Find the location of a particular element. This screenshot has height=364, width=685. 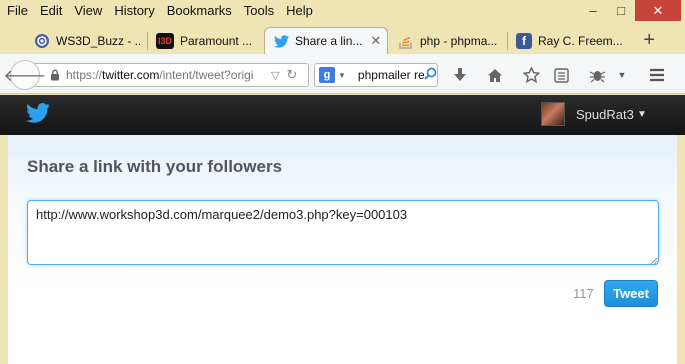

close-window-button: ✕ is located at coordinates (658, 10).